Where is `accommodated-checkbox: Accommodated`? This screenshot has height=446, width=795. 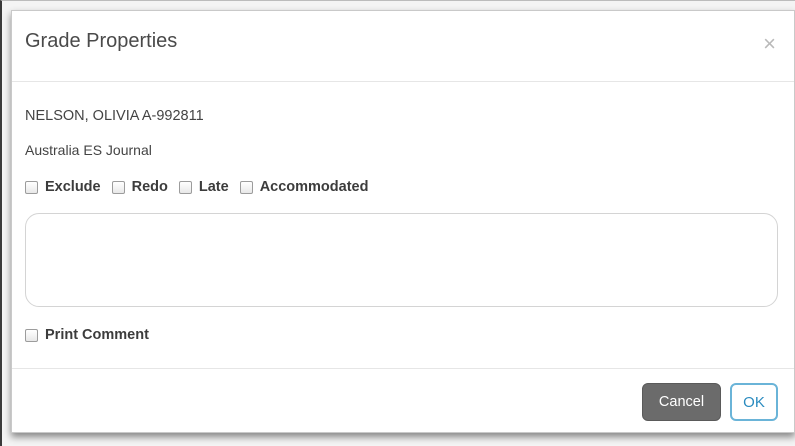
accommodated-checkbox: Accommodated is located at coordinates (304, 187).